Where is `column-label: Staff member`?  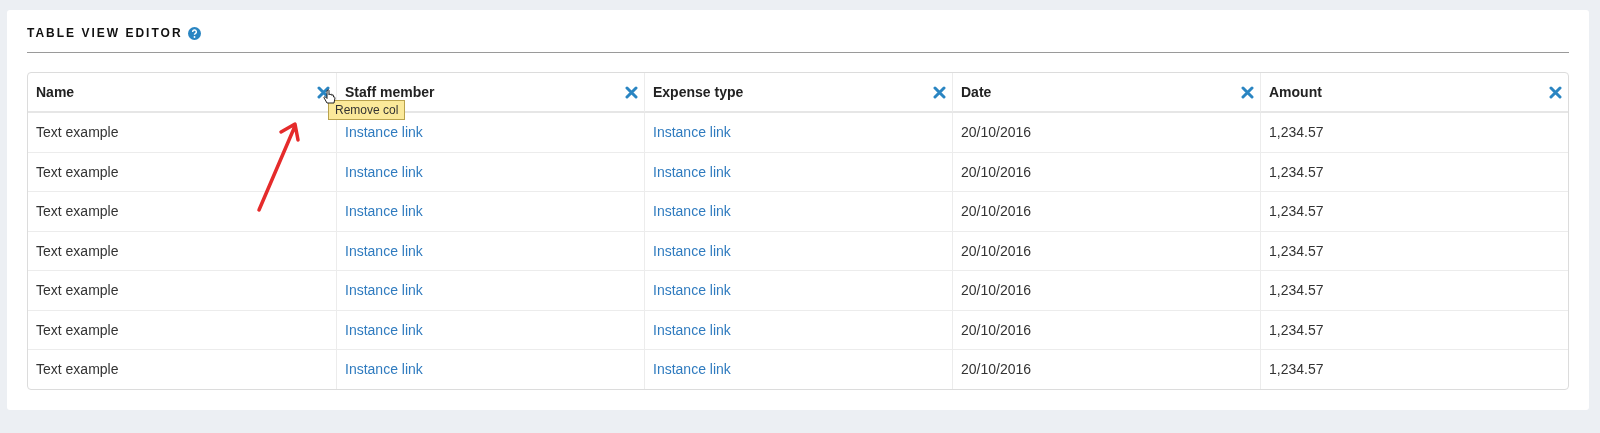 column-label: Staff member is located at coordinates (390, 92).